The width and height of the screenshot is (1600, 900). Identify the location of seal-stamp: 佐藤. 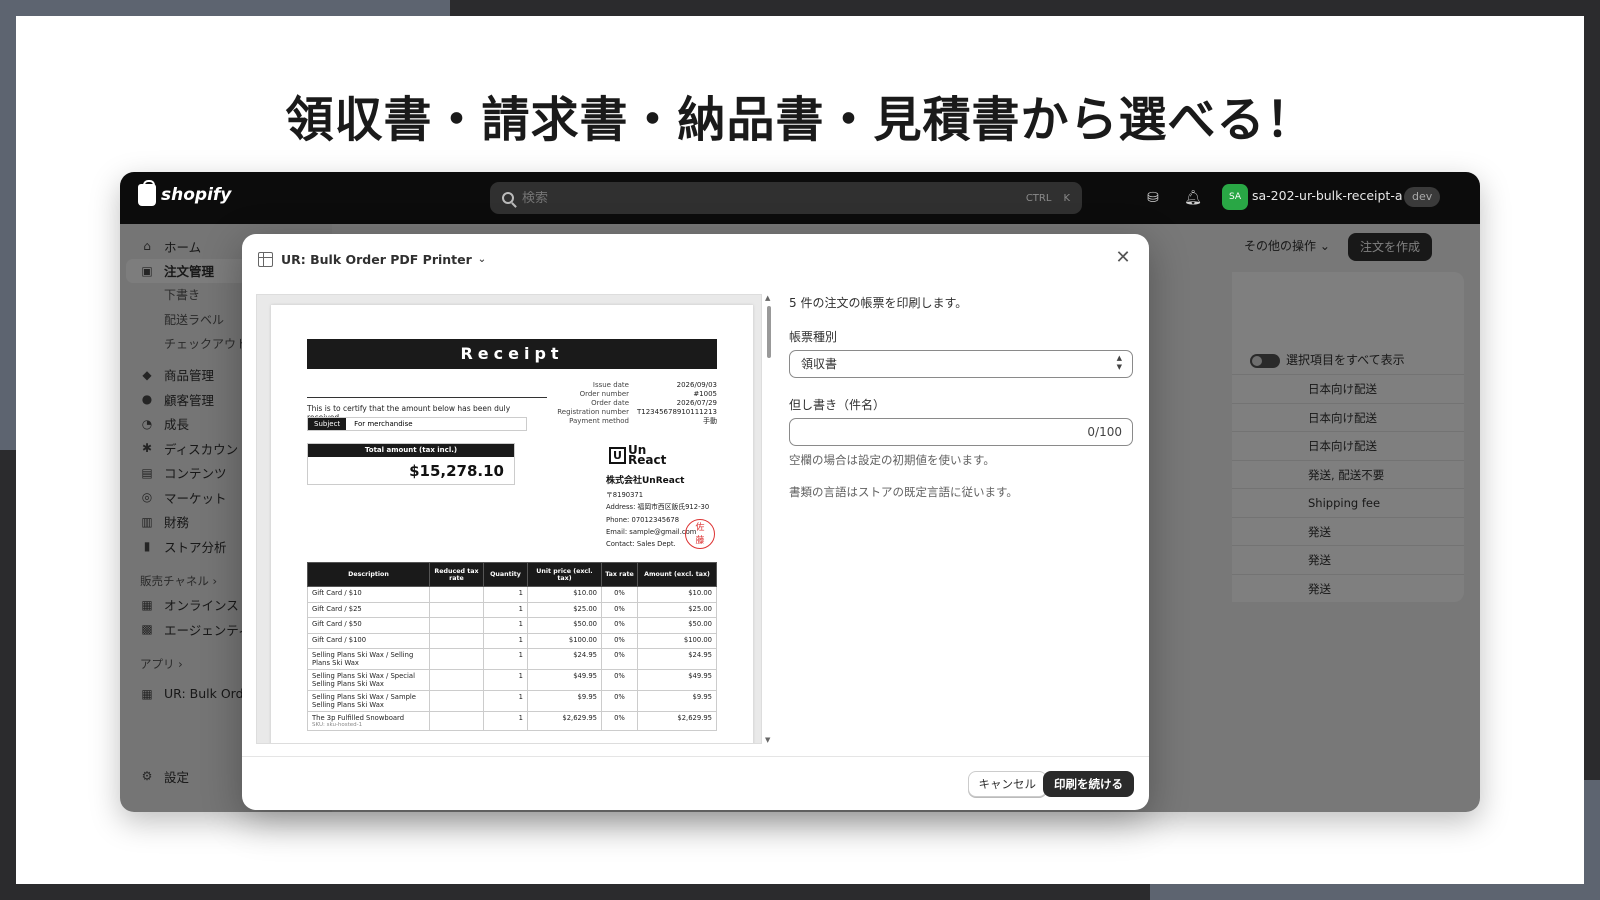
(700, 534).